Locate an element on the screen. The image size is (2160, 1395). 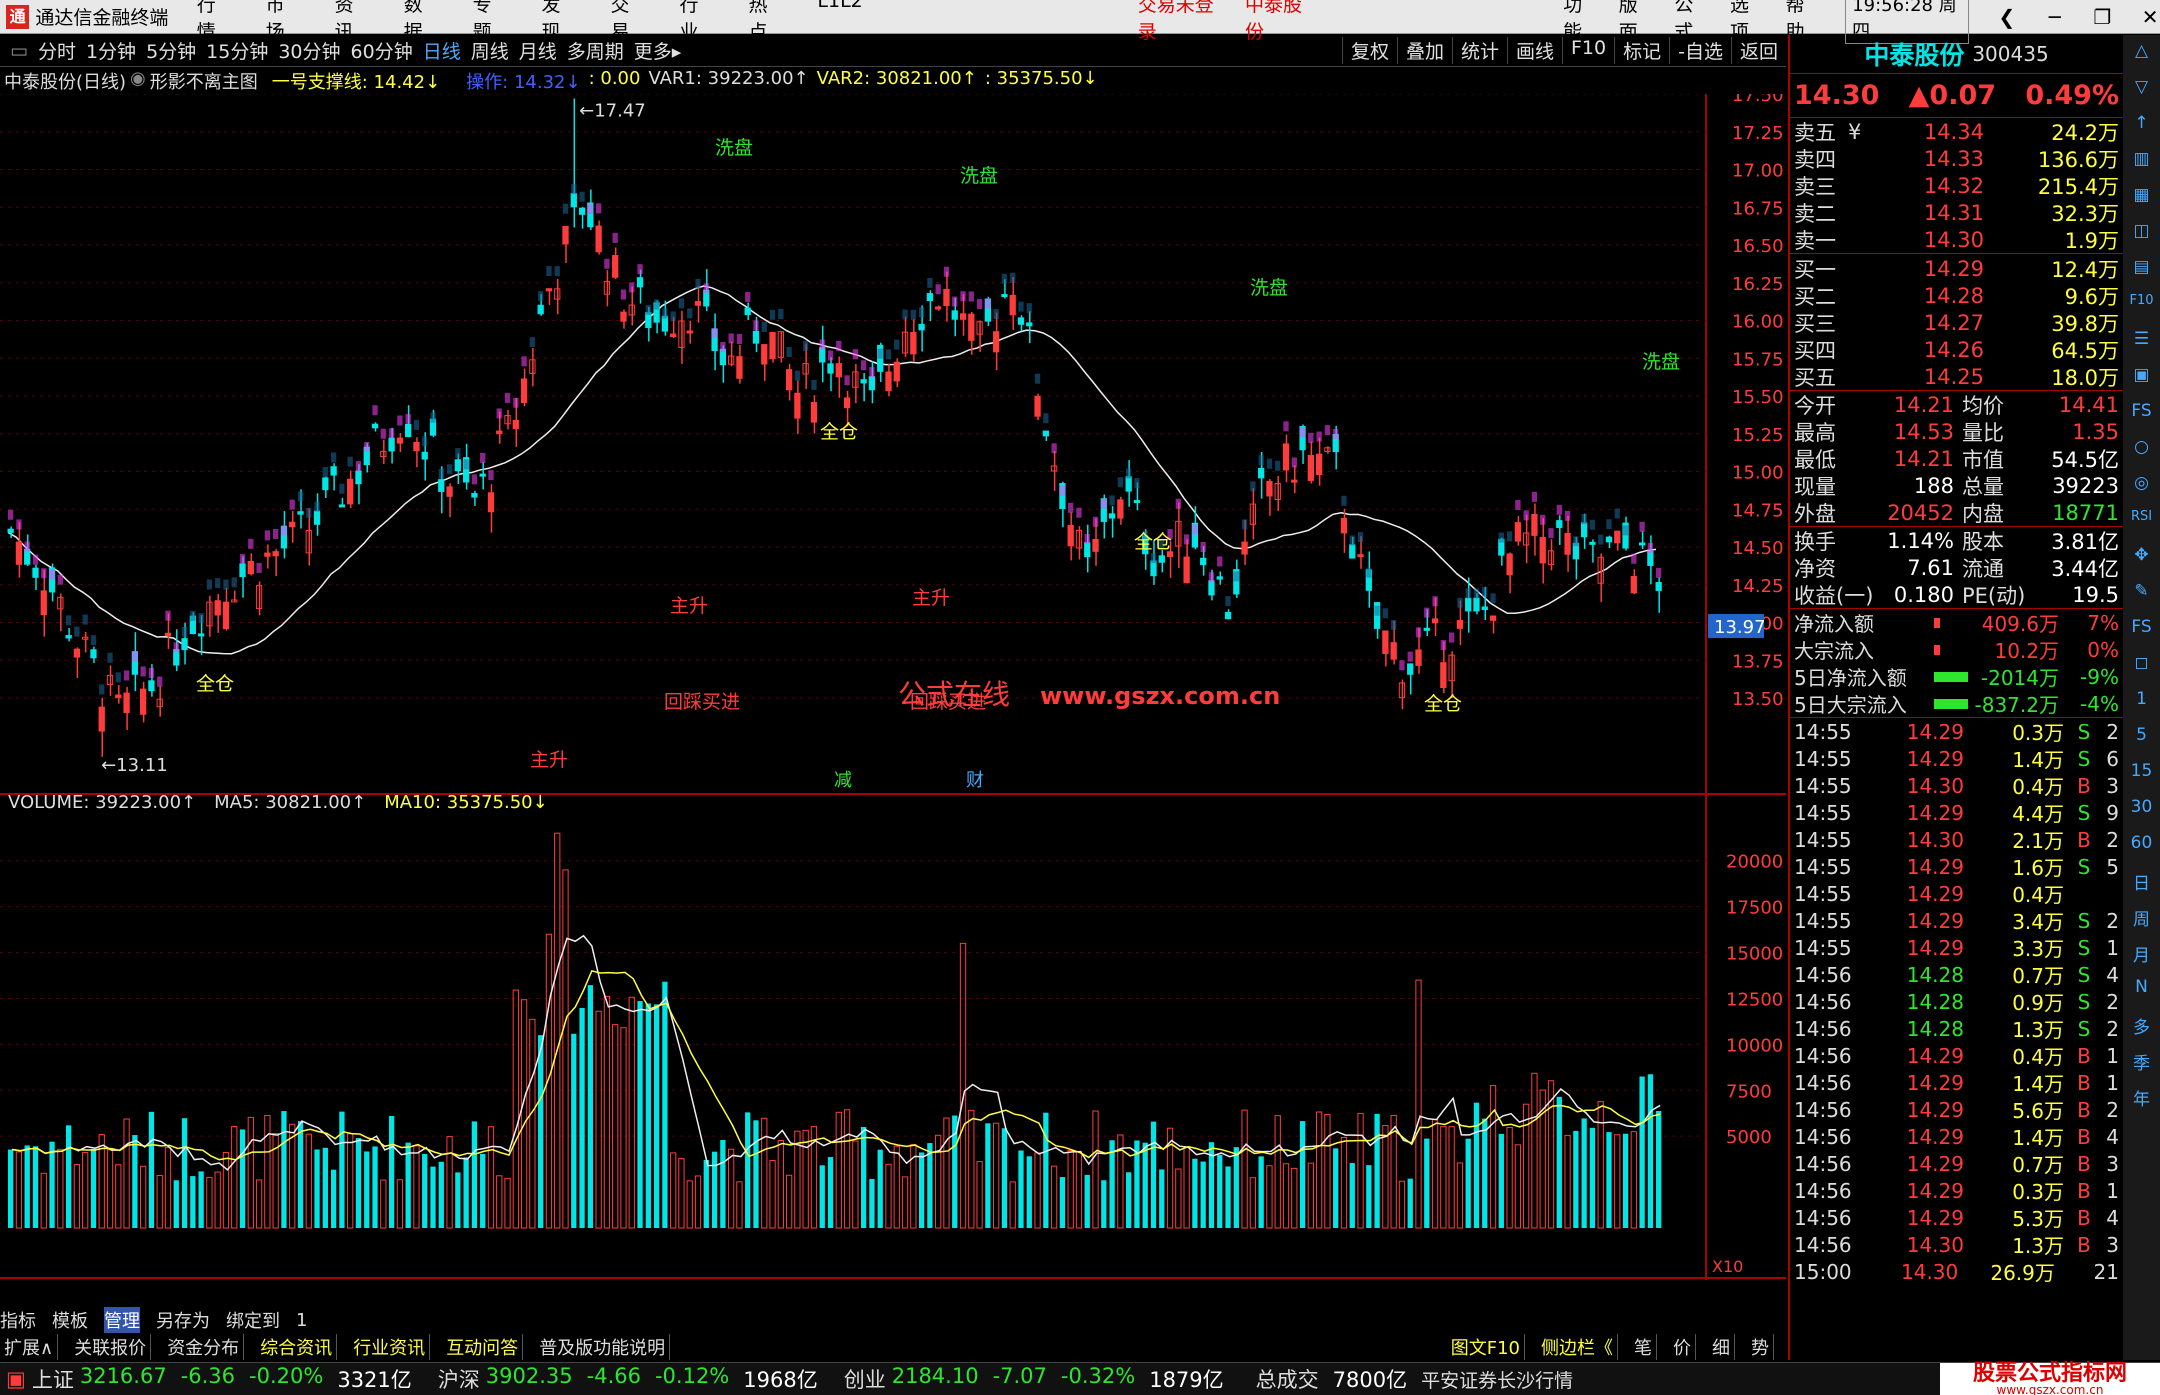
ask-row: 卖一 14.30 1.9万 is located at coordinates (1956, 239).